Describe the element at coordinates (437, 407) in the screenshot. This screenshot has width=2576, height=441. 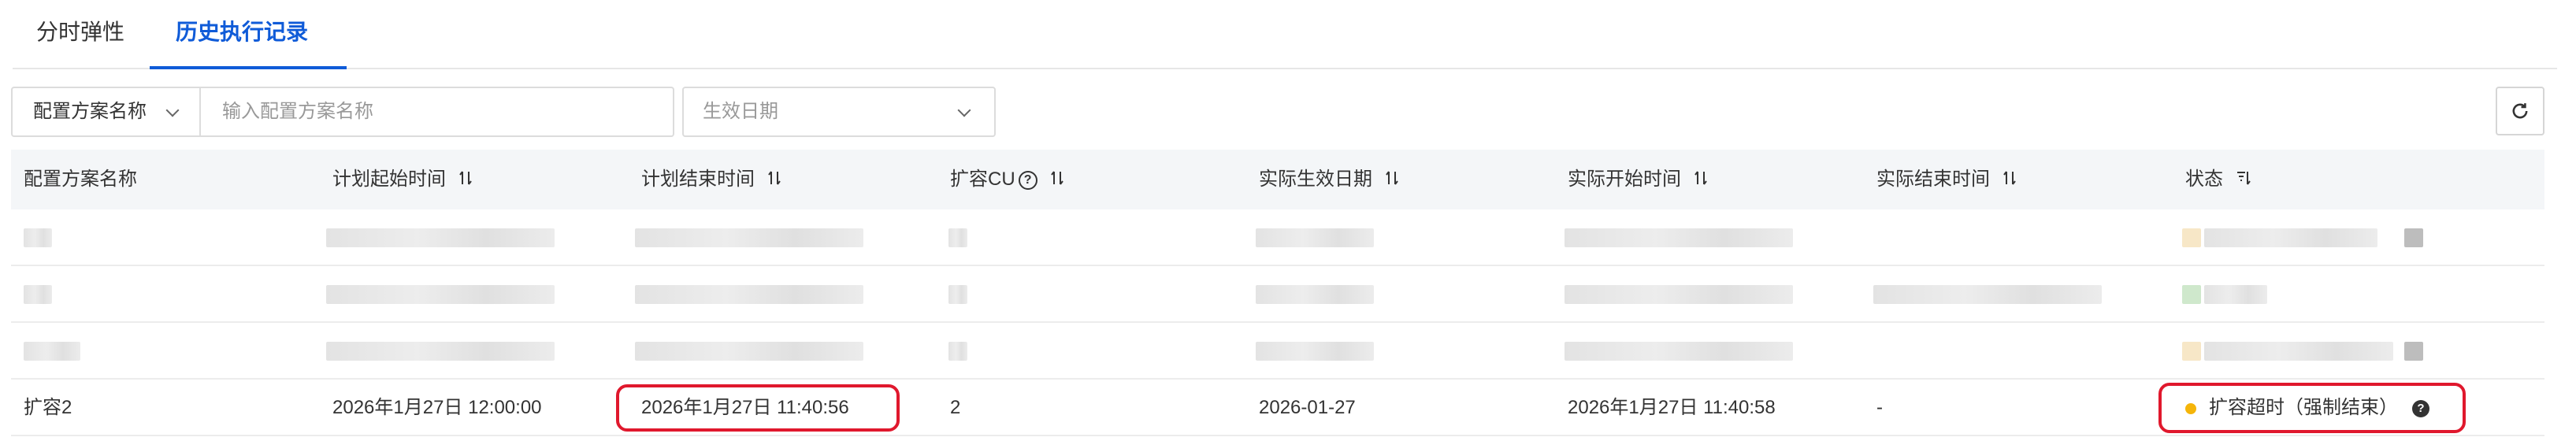
I see `cell-plan-start: 2026年1月27日 12:00:00` at that location.